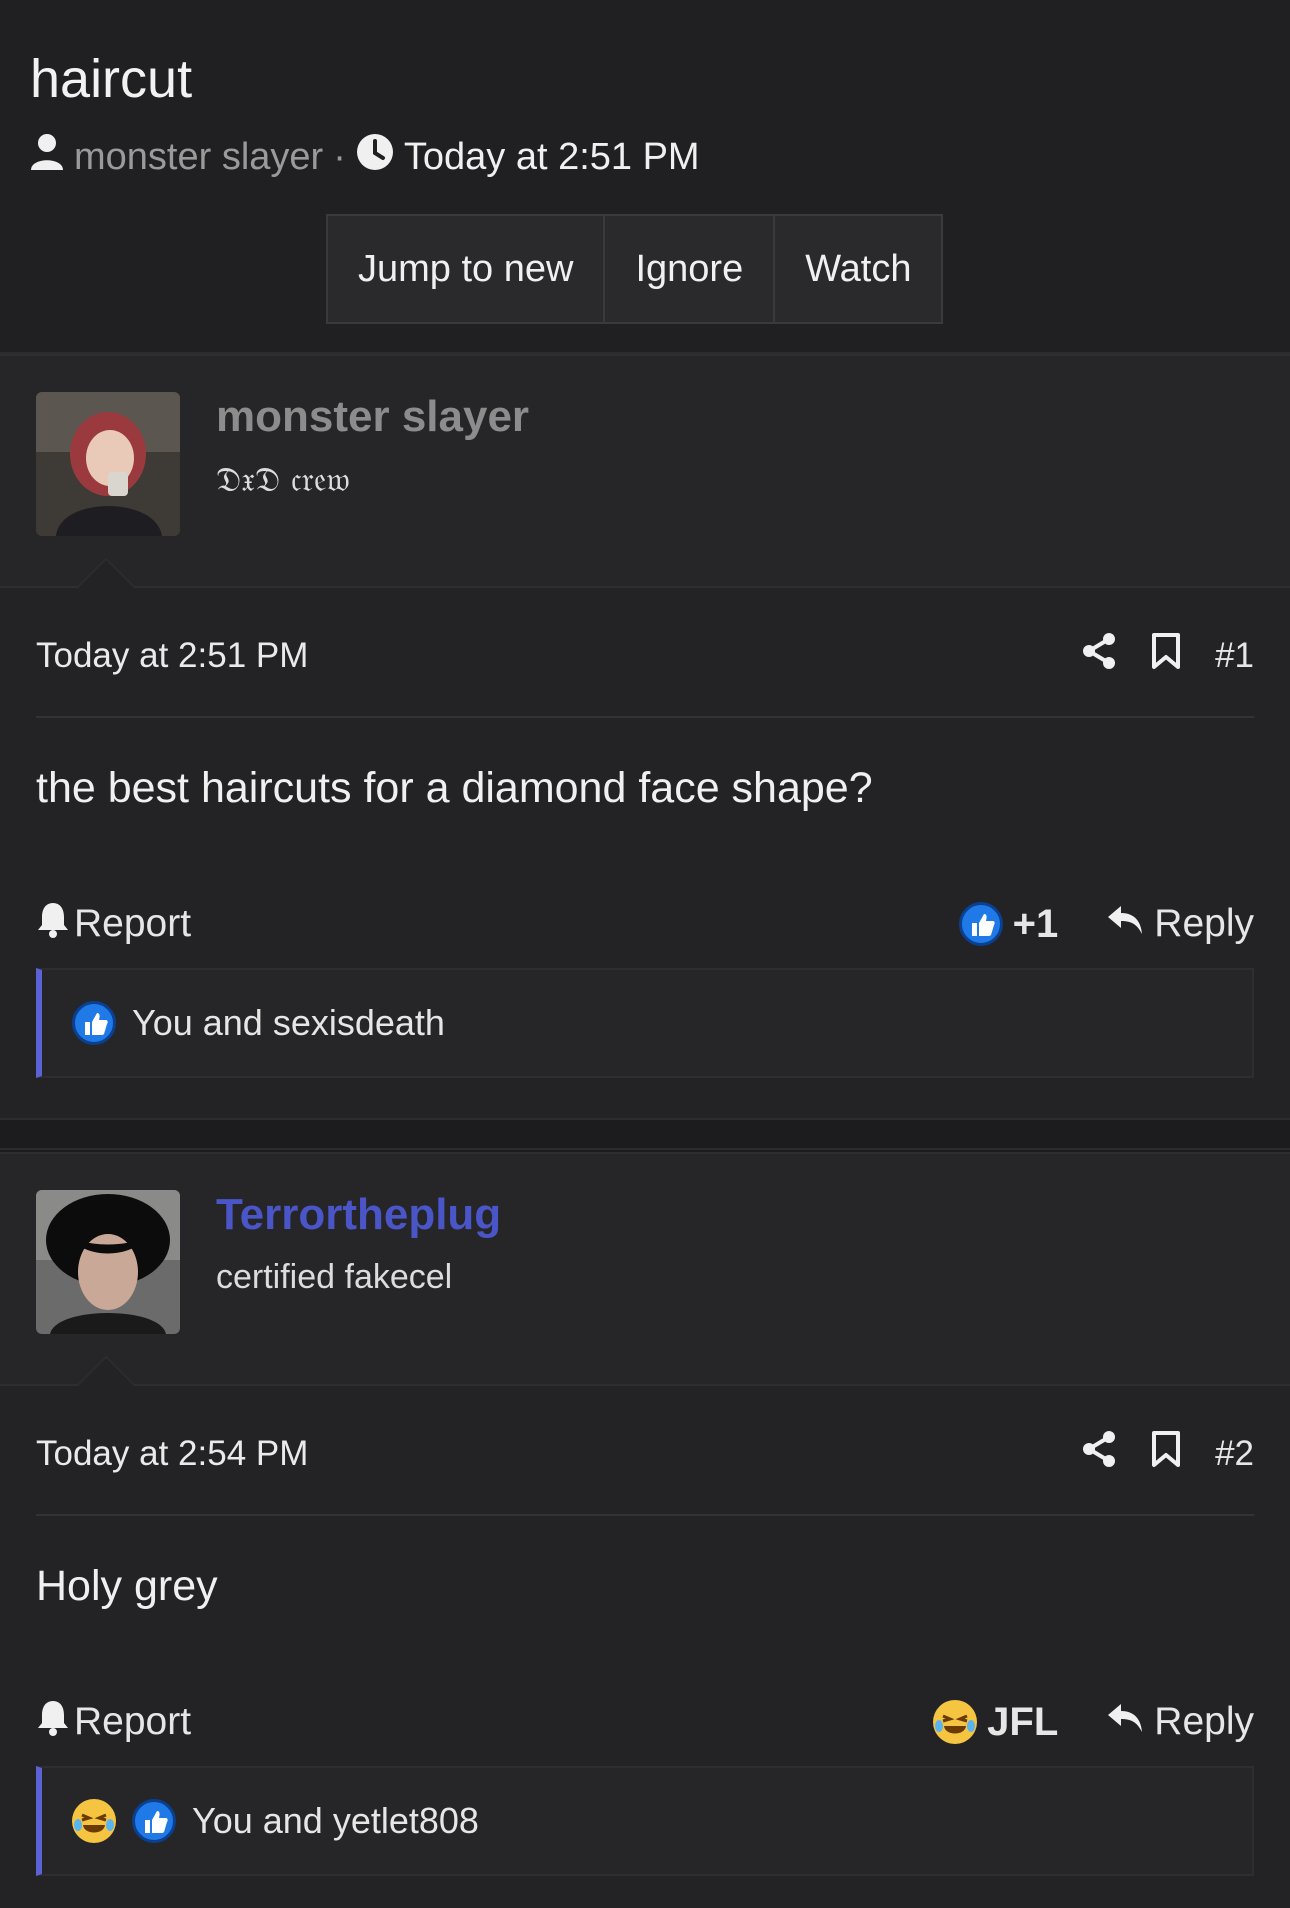 The height and width of the screenshot is (1908, 1290). I want to click on post-username: monster slayer, so click(372, 417).